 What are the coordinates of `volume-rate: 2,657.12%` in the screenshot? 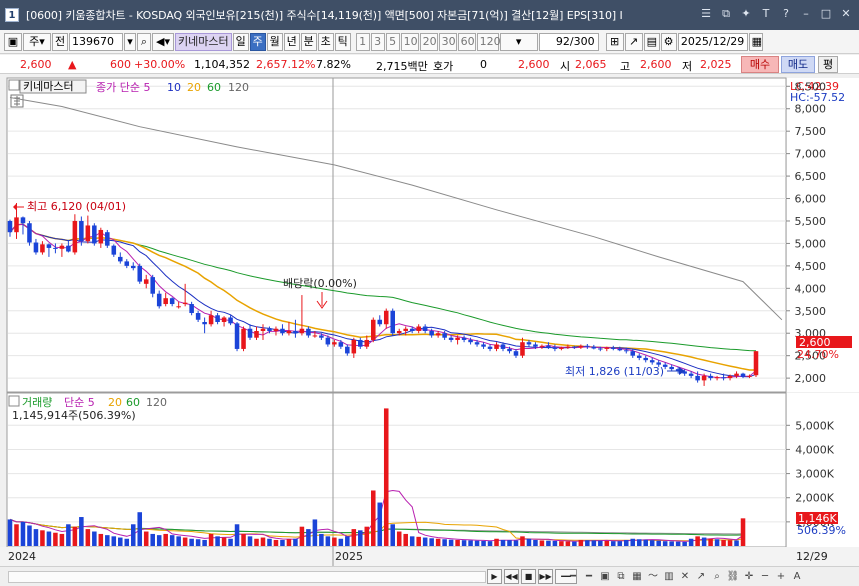 It's located at (286, 64).